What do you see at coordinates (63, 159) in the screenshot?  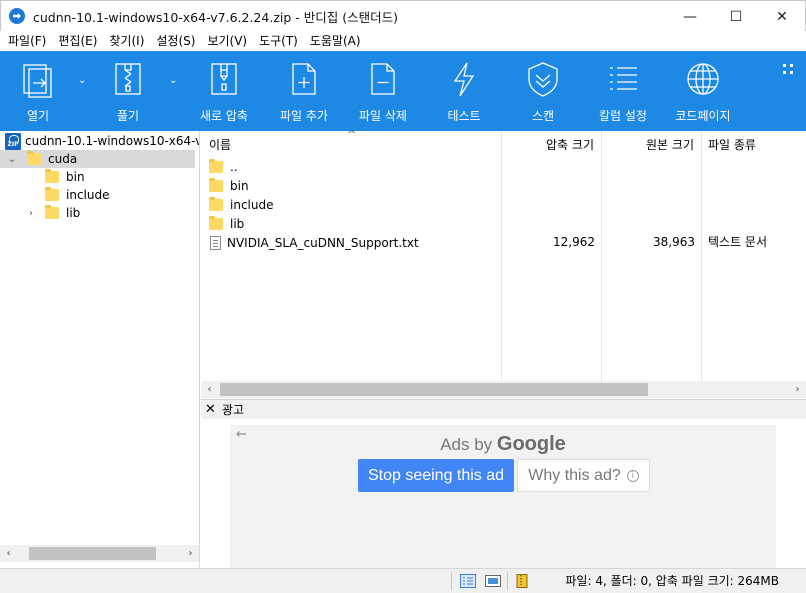 I see `tree-item-label: cuda` at bounding box center [63, 159].